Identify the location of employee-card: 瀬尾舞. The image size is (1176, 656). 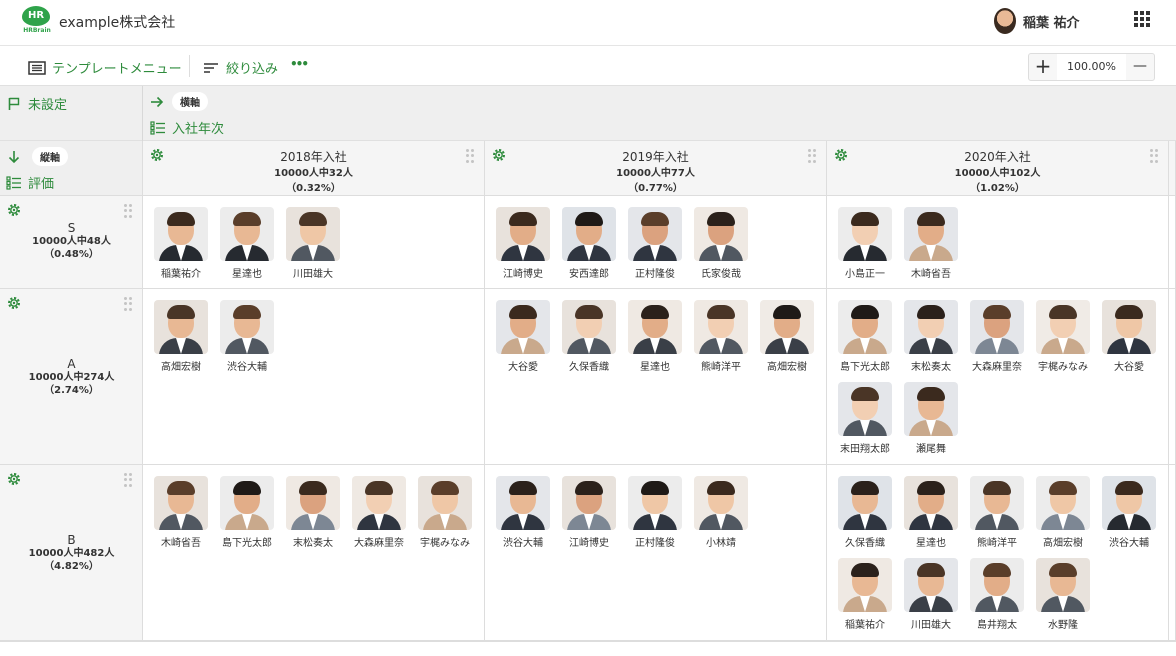
(931, 420).